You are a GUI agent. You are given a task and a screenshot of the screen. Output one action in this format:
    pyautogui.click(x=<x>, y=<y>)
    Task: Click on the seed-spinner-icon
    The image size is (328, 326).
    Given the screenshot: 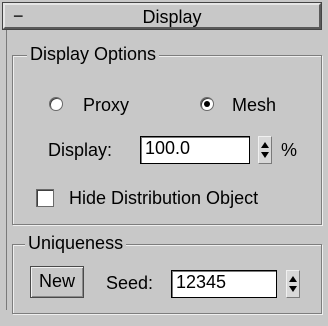 What is the action you would take?
    pyautogui.click(x=293, y=284)
    